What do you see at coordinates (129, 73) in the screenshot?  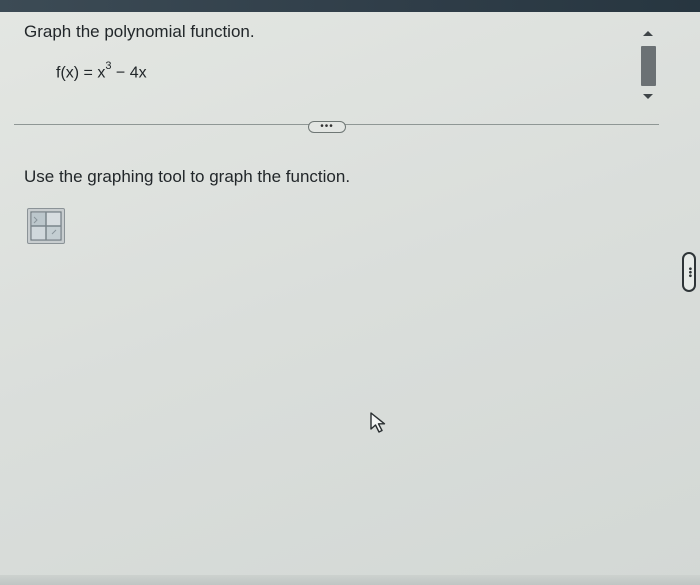 I see `formula-suffix: − 4x` at bounding box center [129, 73].